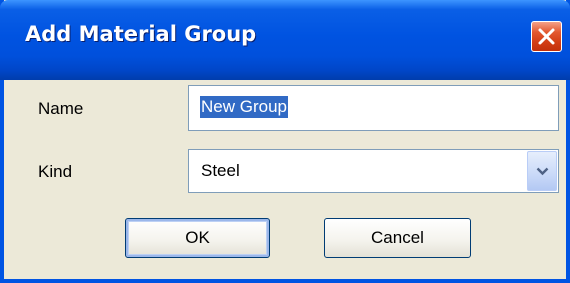 This screenshot has height=283, width=570. What do you see at coordinates (542, 171) in the screenshot?
I see `dropdown-button` at bounding box center [542, 171].